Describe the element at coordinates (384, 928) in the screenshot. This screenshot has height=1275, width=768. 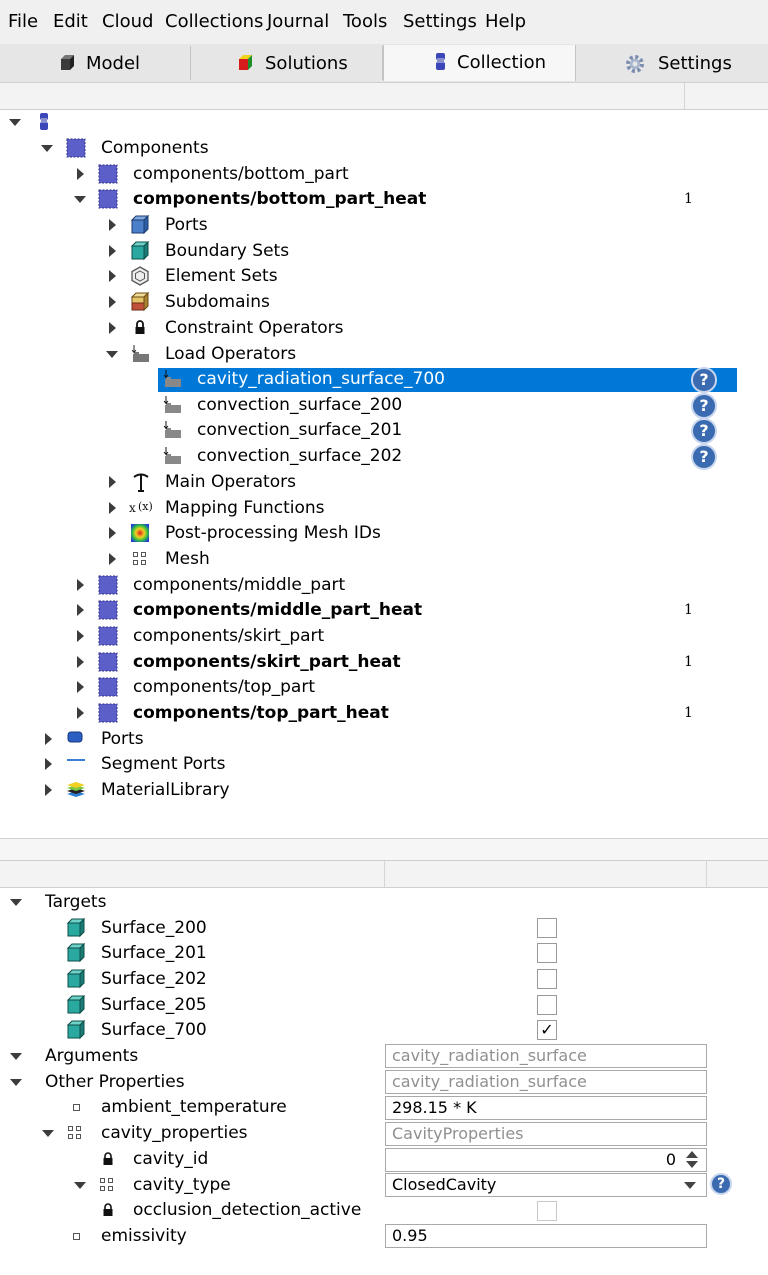
I see `prop-surface-200: Surface_200` at that location.